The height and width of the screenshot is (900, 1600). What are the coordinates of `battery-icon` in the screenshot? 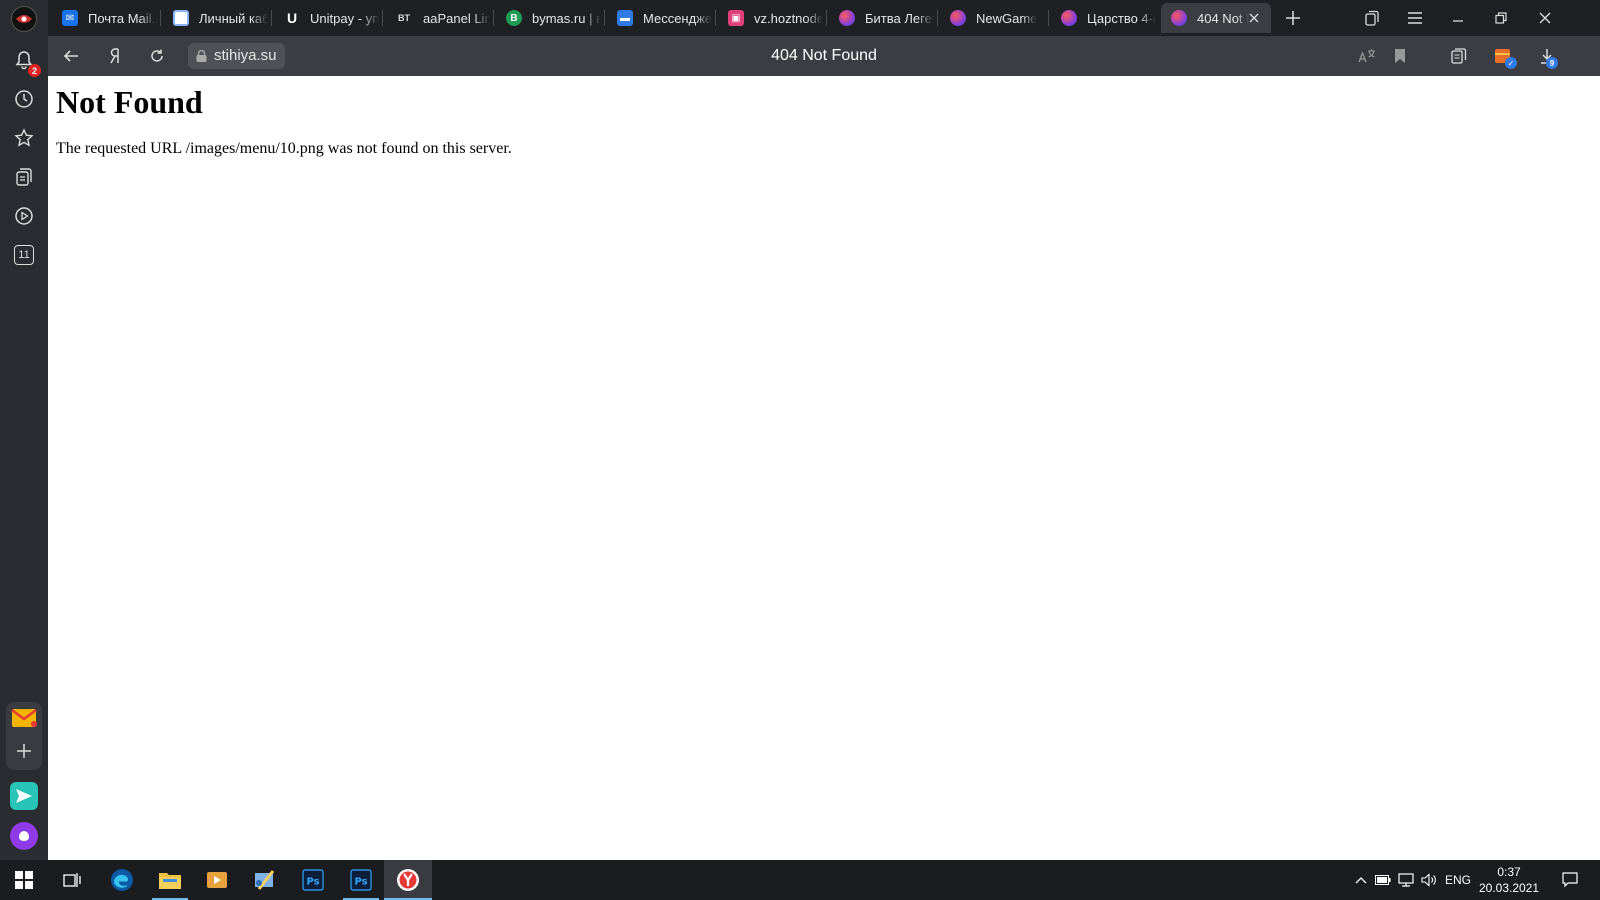 It's located at (1383, 880).